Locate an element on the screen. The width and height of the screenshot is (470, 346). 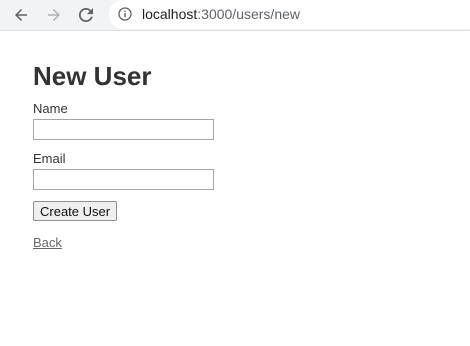
email-label: Email is located at coordinates (49, 158).